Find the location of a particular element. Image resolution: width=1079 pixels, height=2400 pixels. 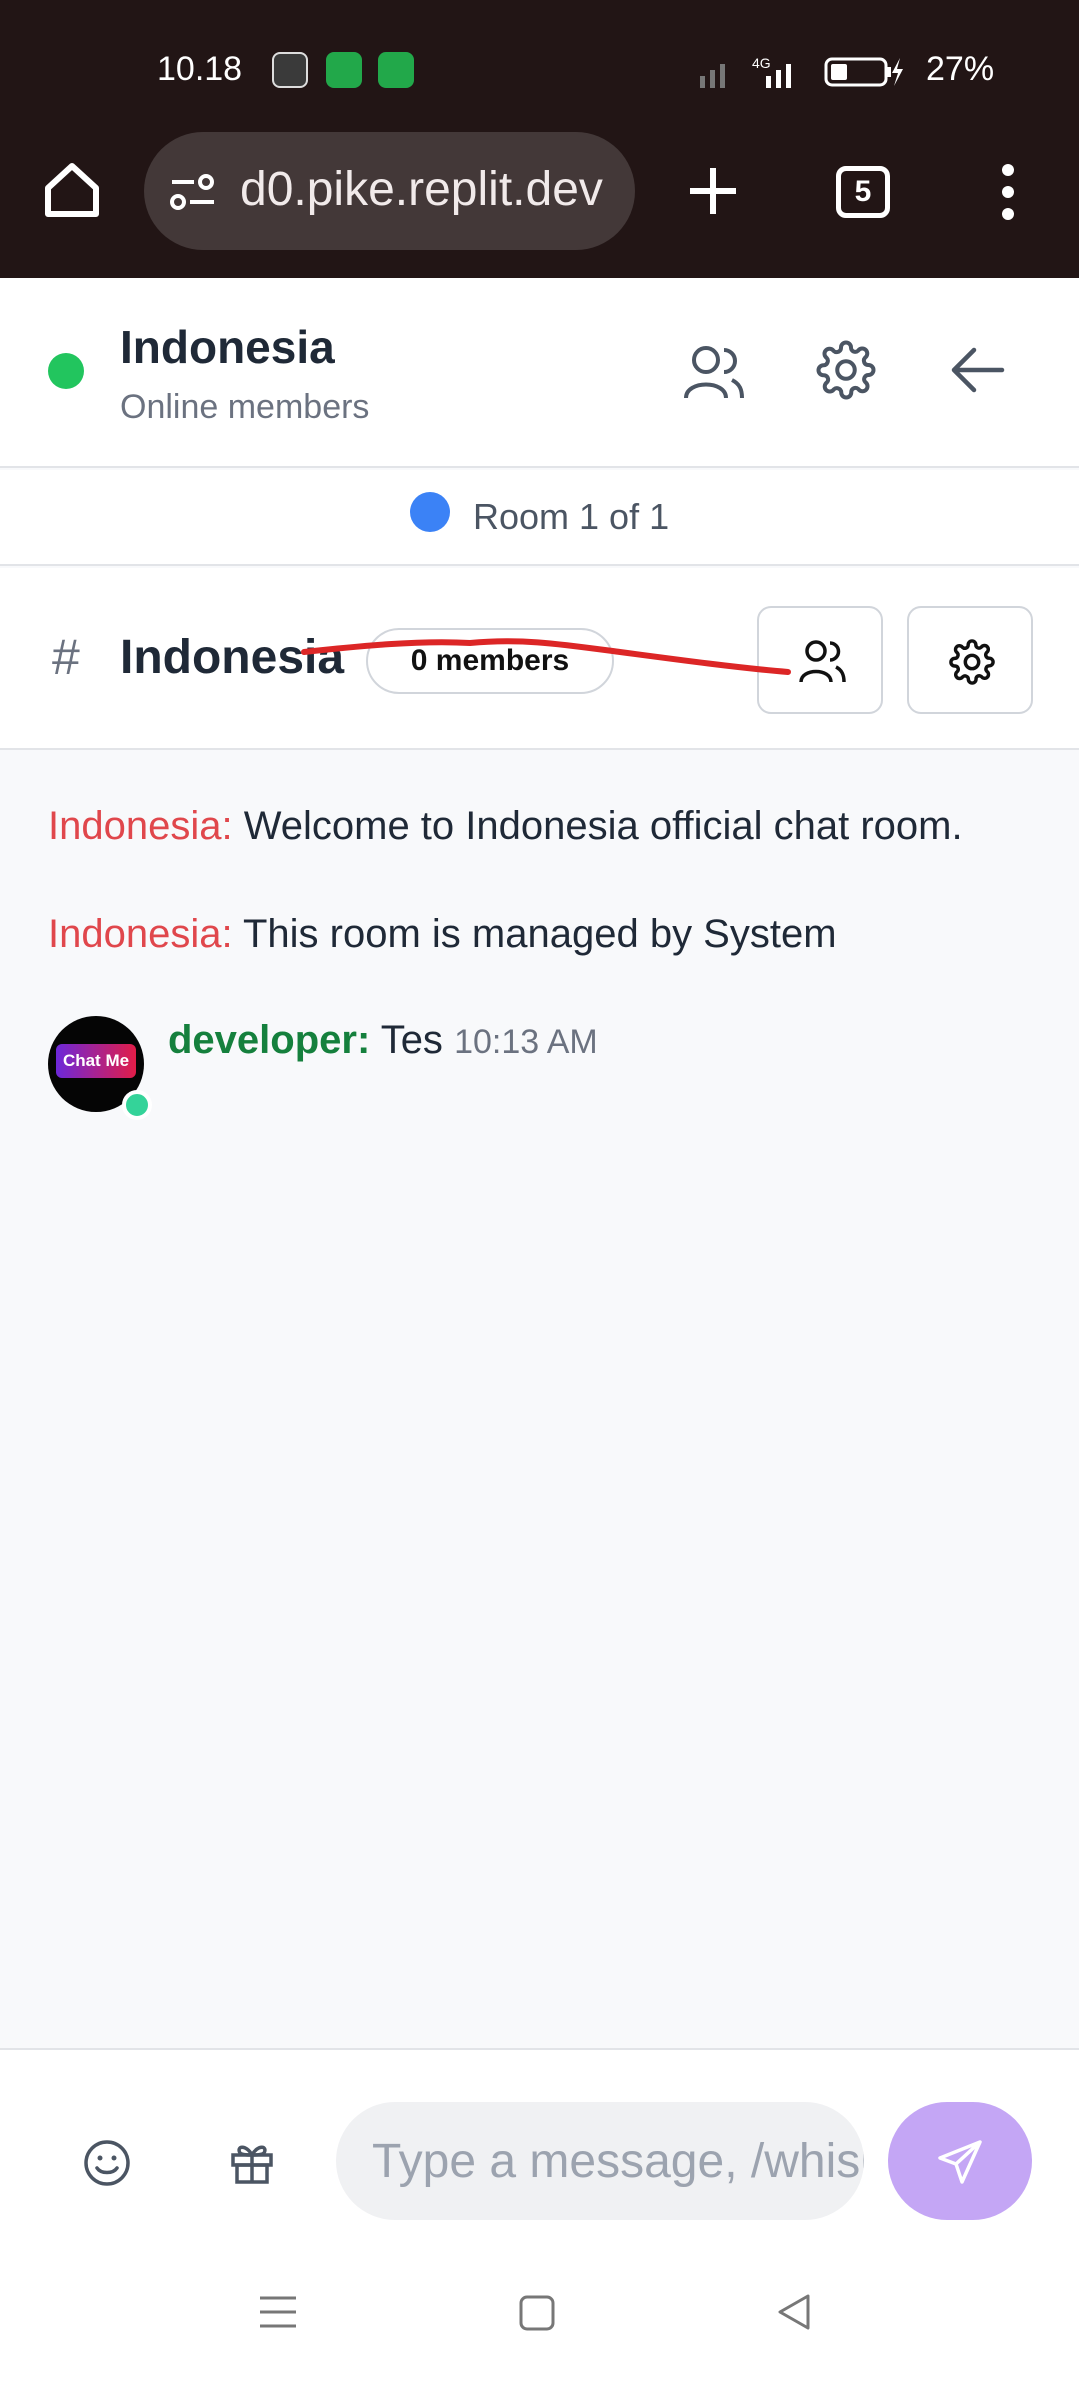

message-time: 10:13 AM is located at coordinates (526, 1042).